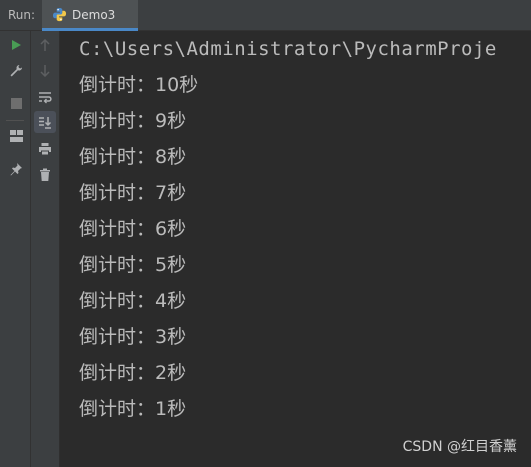 This screenshot has width=531, height=467. I want to click on run-icon, so click(16, 45).